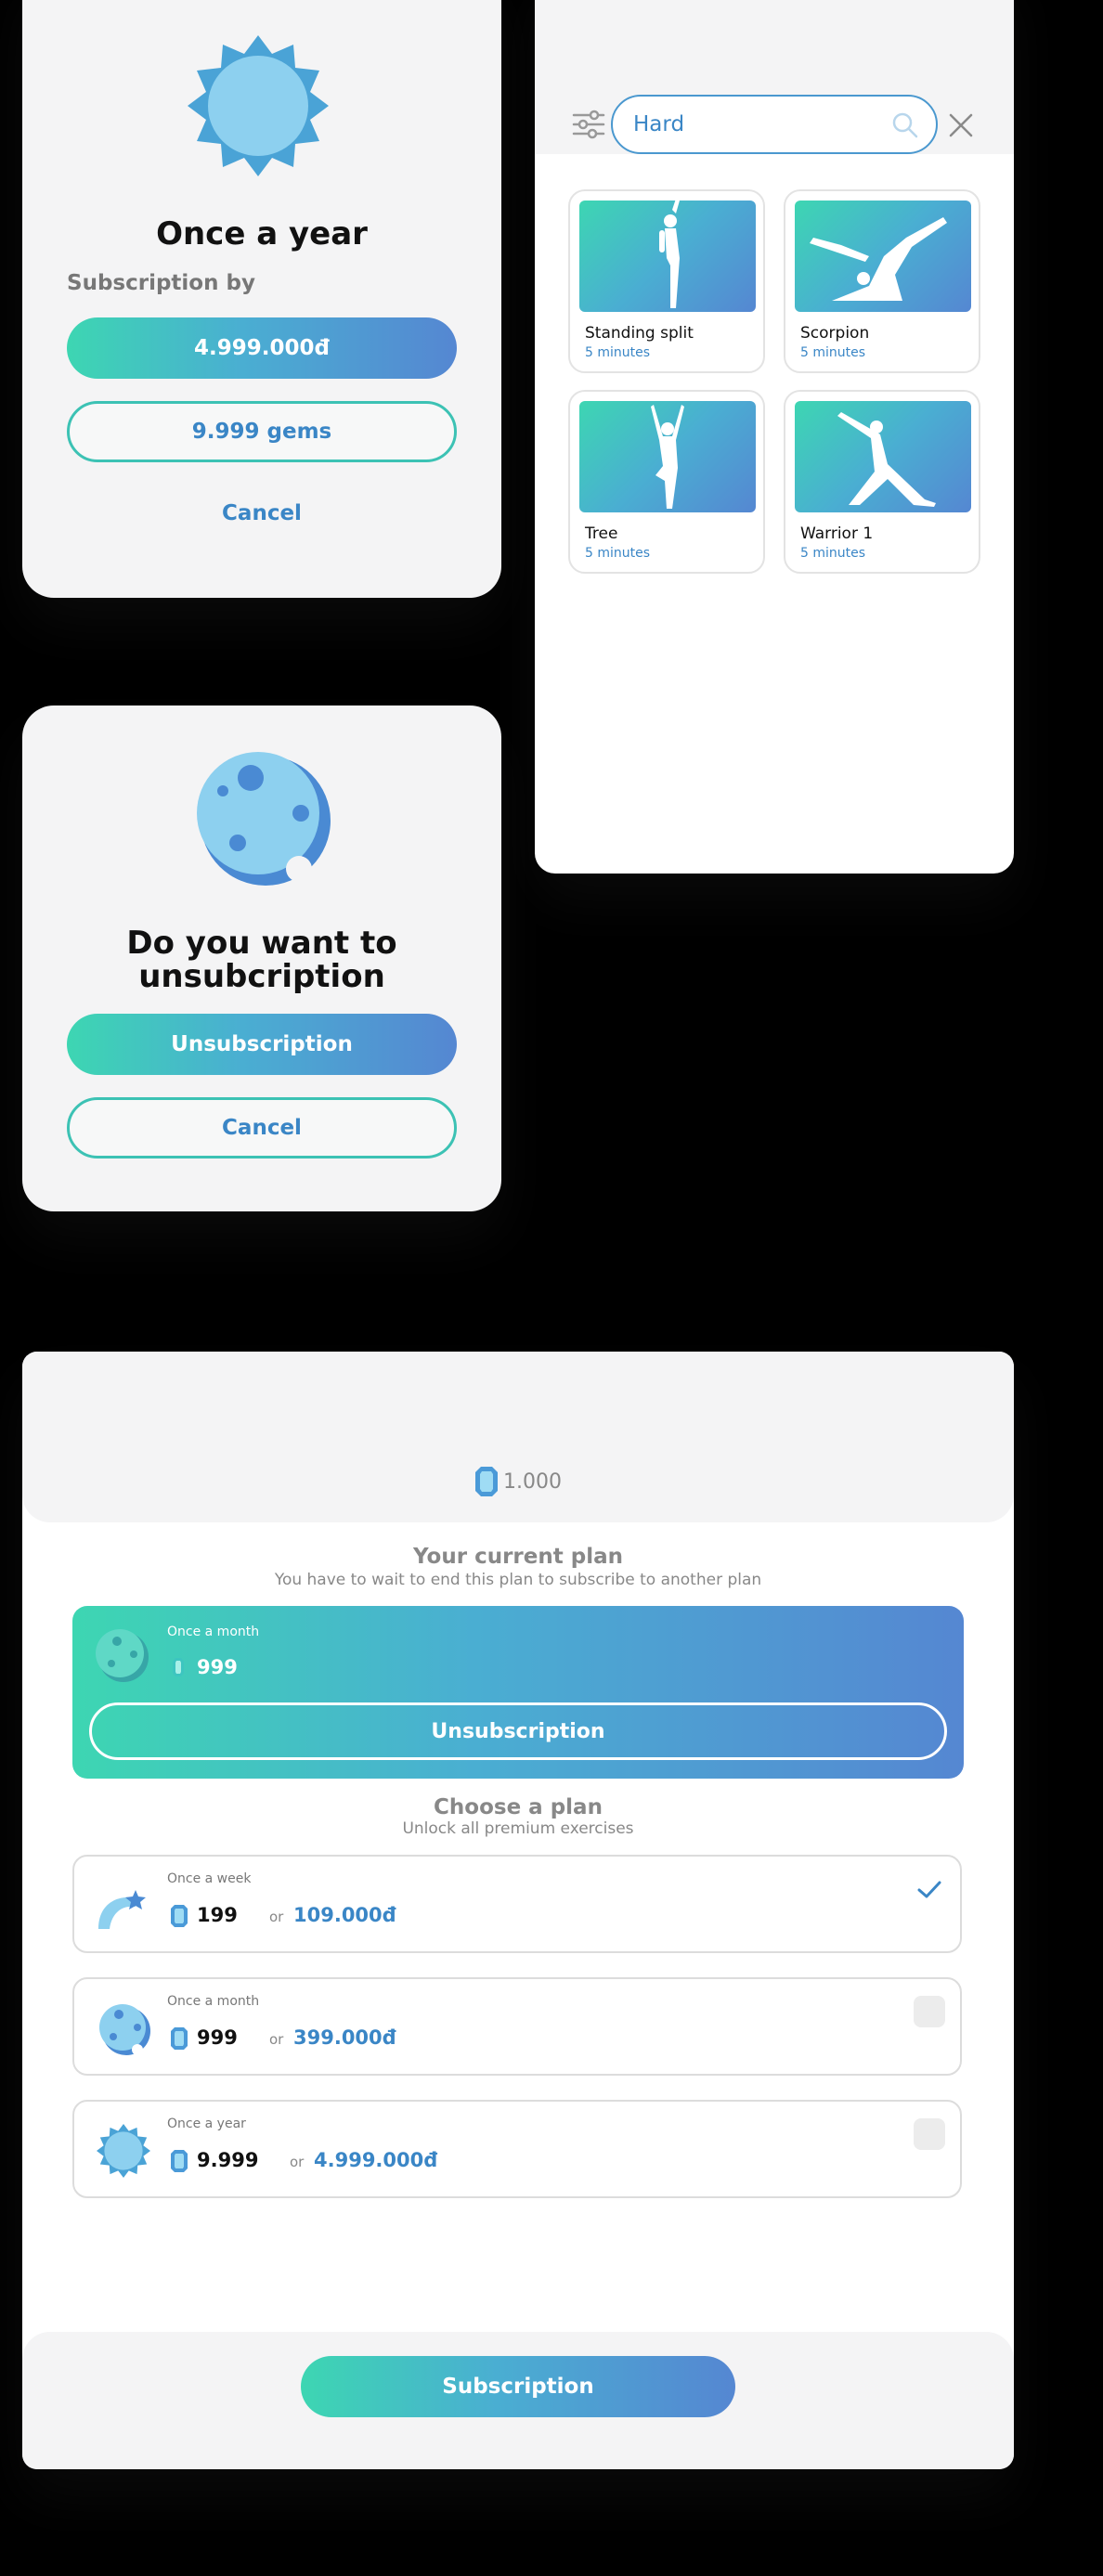  What do you see at coordinates (262, 348) in the screenshot?
I see `price-button: 4.999.000đ` at bounding box center [262, 348].